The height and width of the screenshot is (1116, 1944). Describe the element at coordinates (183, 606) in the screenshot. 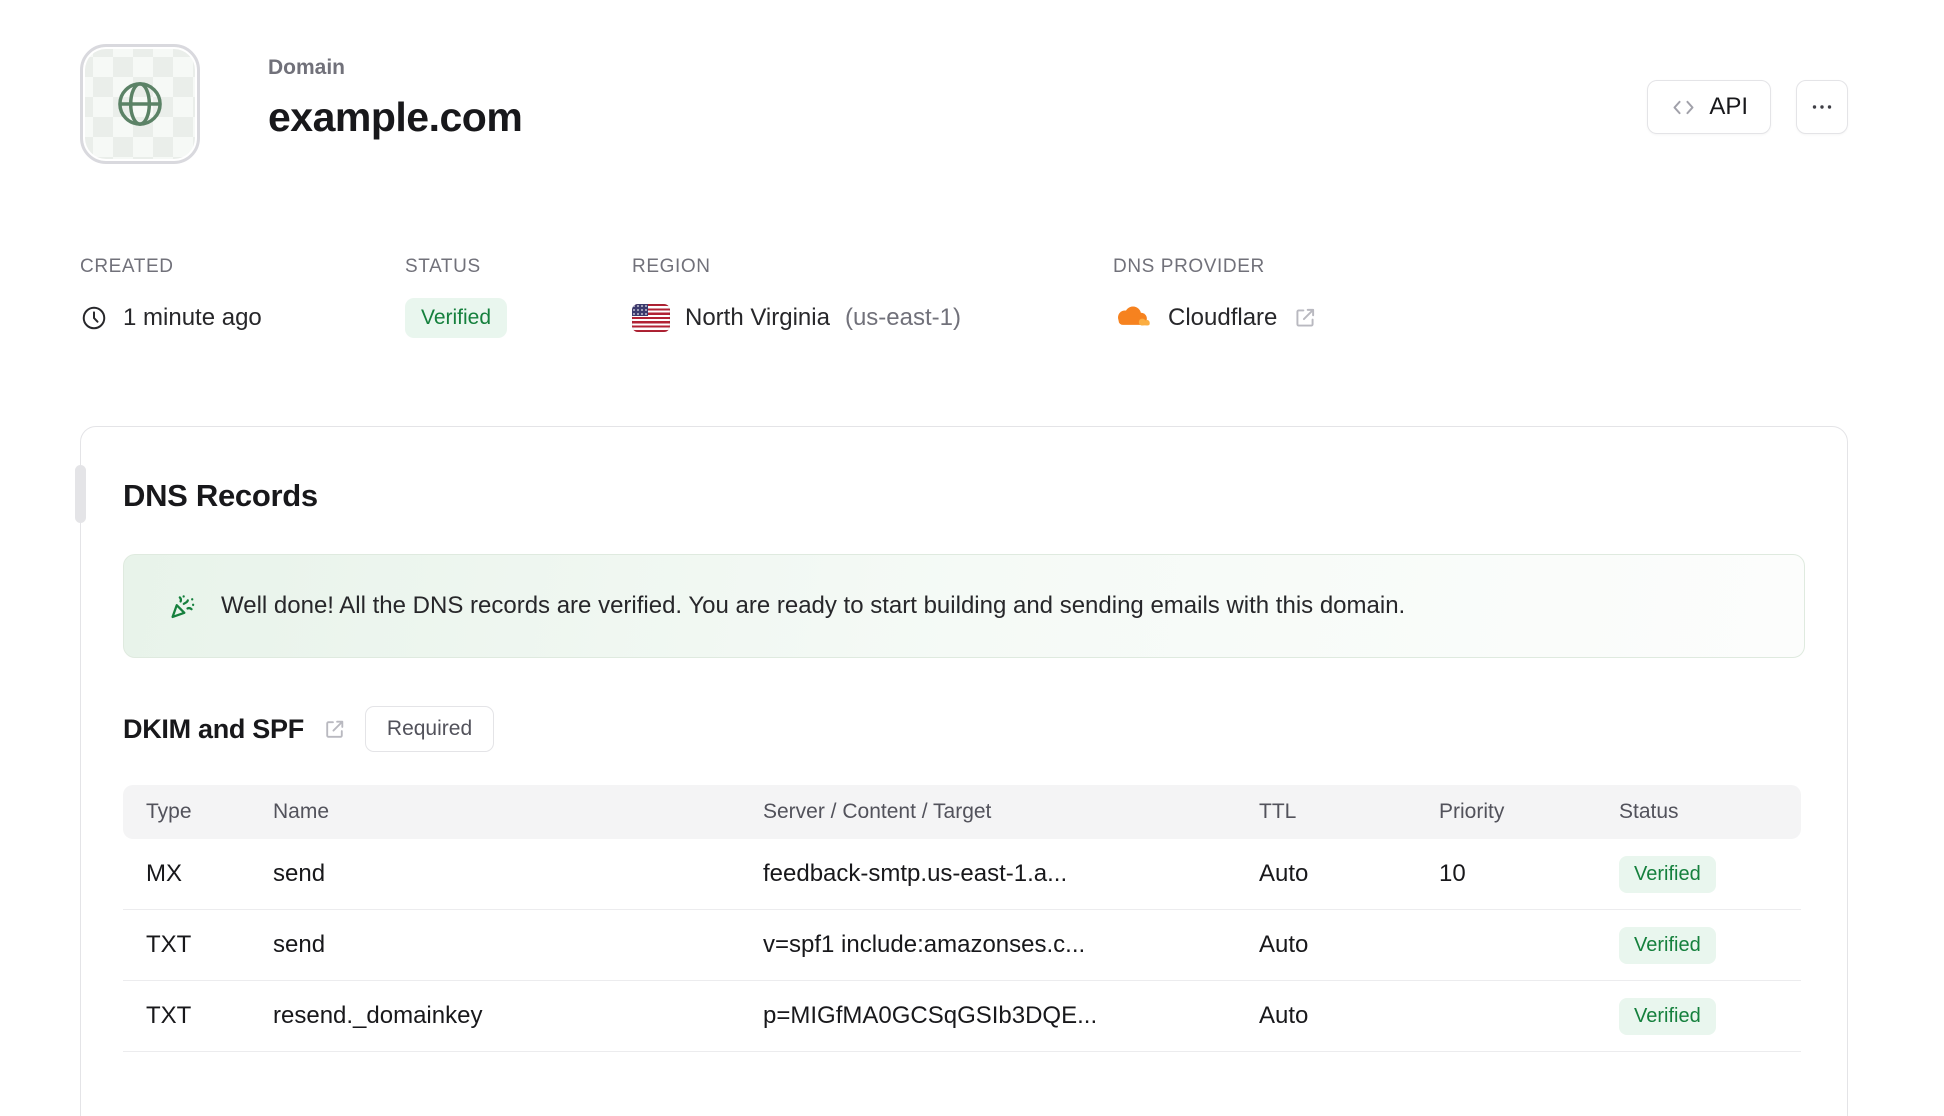

I see `party-popper-icon` at that location.